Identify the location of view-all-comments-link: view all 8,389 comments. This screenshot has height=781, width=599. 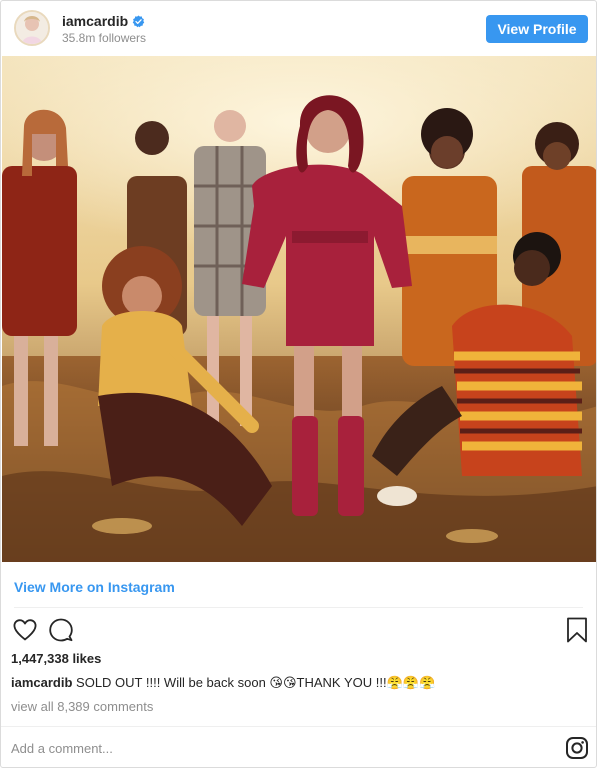
(82, 706).